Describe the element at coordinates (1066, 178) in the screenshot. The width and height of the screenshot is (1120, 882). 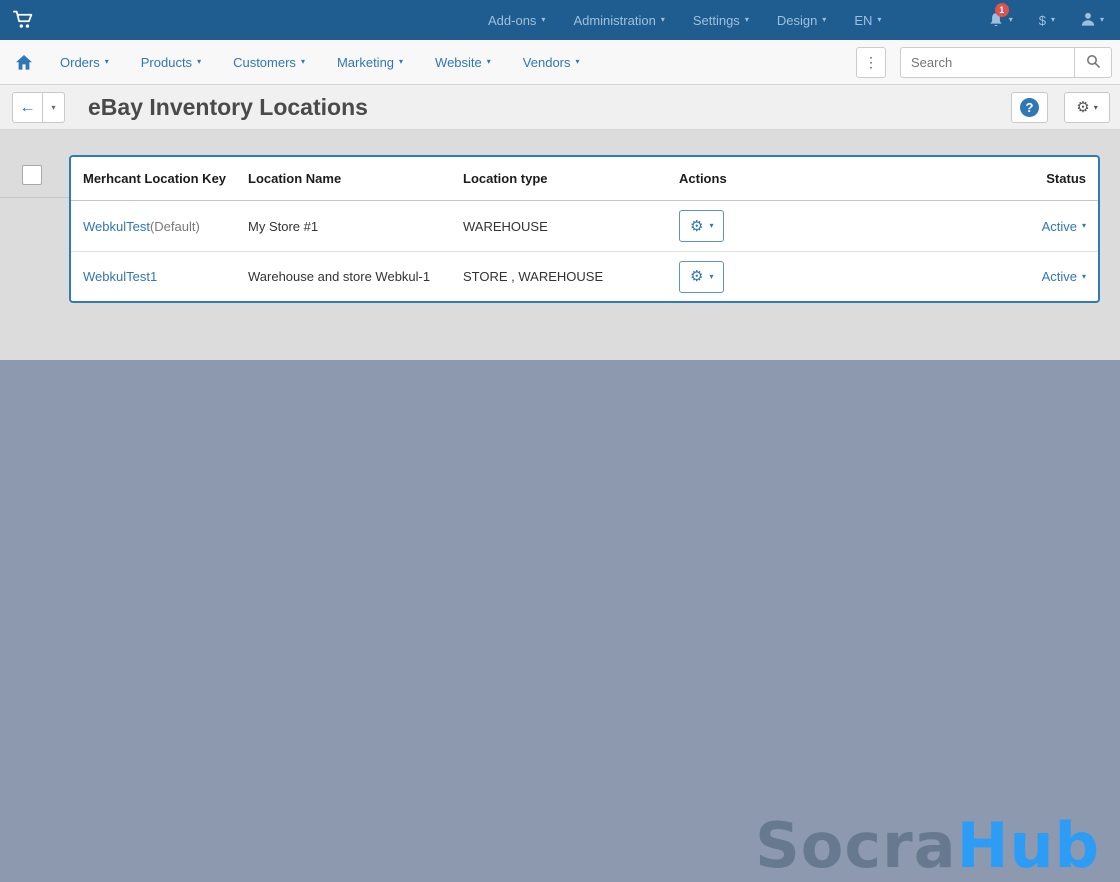
I see `column-header-status: Status` at that location.